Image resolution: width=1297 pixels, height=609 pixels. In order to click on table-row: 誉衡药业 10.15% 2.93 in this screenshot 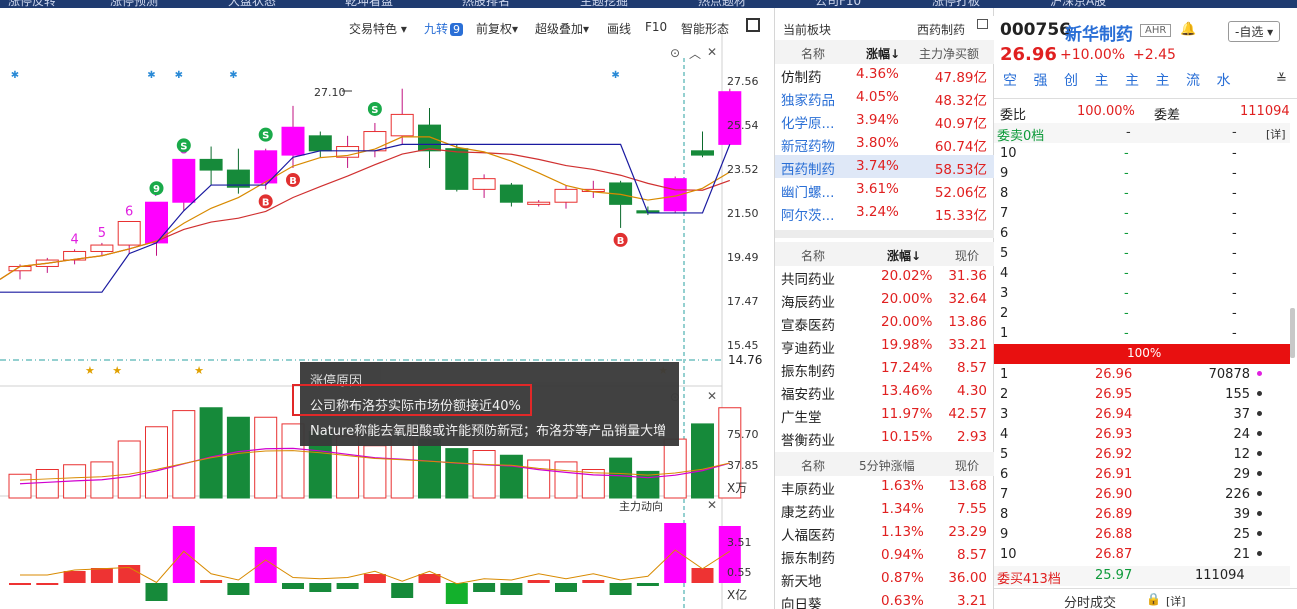, I will do `click(885, 437)`.